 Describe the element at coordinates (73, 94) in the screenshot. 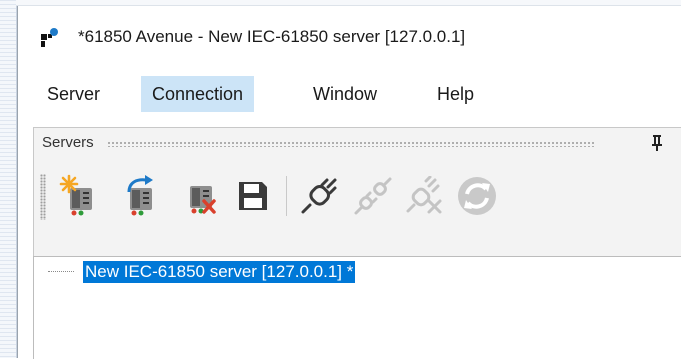

I see `menu-server: Server` at that location.